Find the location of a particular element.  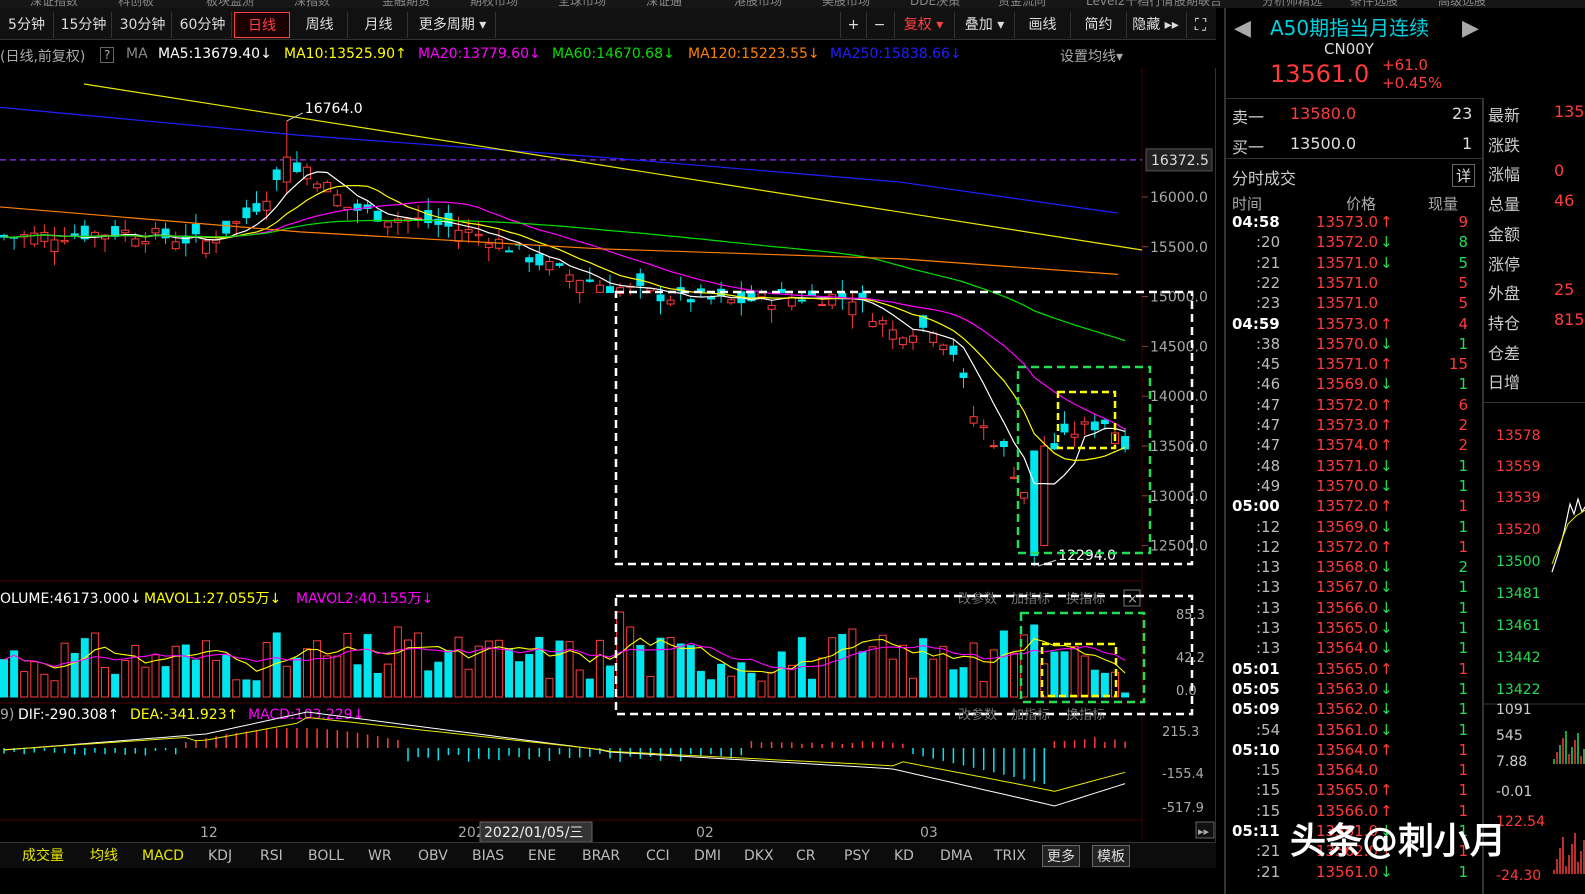

top-menu-item: 深指数 is located at coordinates (312, 4).